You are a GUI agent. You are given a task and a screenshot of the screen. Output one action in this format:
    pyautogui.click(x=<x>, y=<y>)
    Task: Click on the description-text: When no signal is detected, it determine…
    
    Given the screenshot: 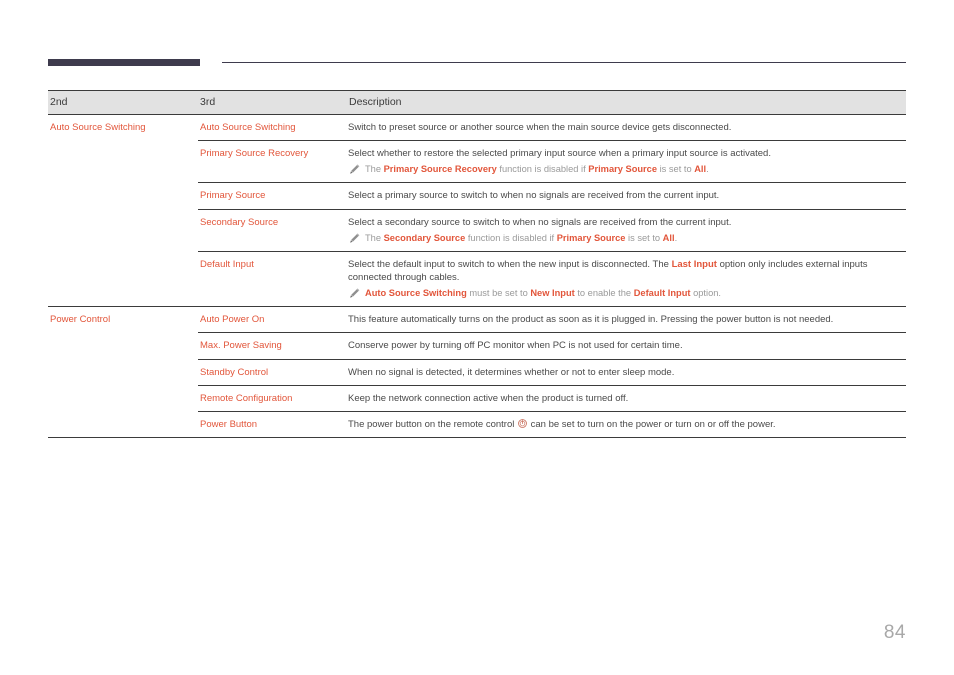 What is the action you would take?
    pyautogui.click(x=625, y=372)
    